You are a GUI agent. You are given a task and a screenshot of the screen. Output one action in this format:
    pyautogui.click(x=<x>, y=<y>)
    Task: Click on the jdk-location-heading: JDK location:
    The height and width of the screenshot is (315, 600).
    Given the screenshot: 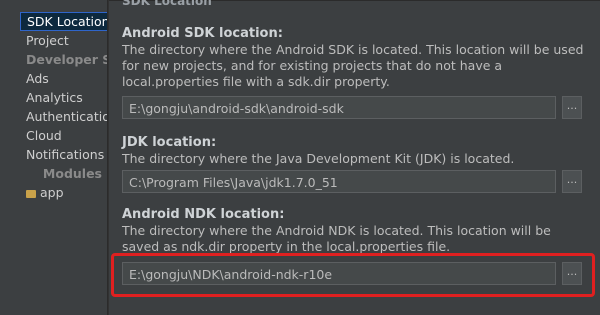 What is the action you would take?
    pyautogui.click(x=169, y=142)
    